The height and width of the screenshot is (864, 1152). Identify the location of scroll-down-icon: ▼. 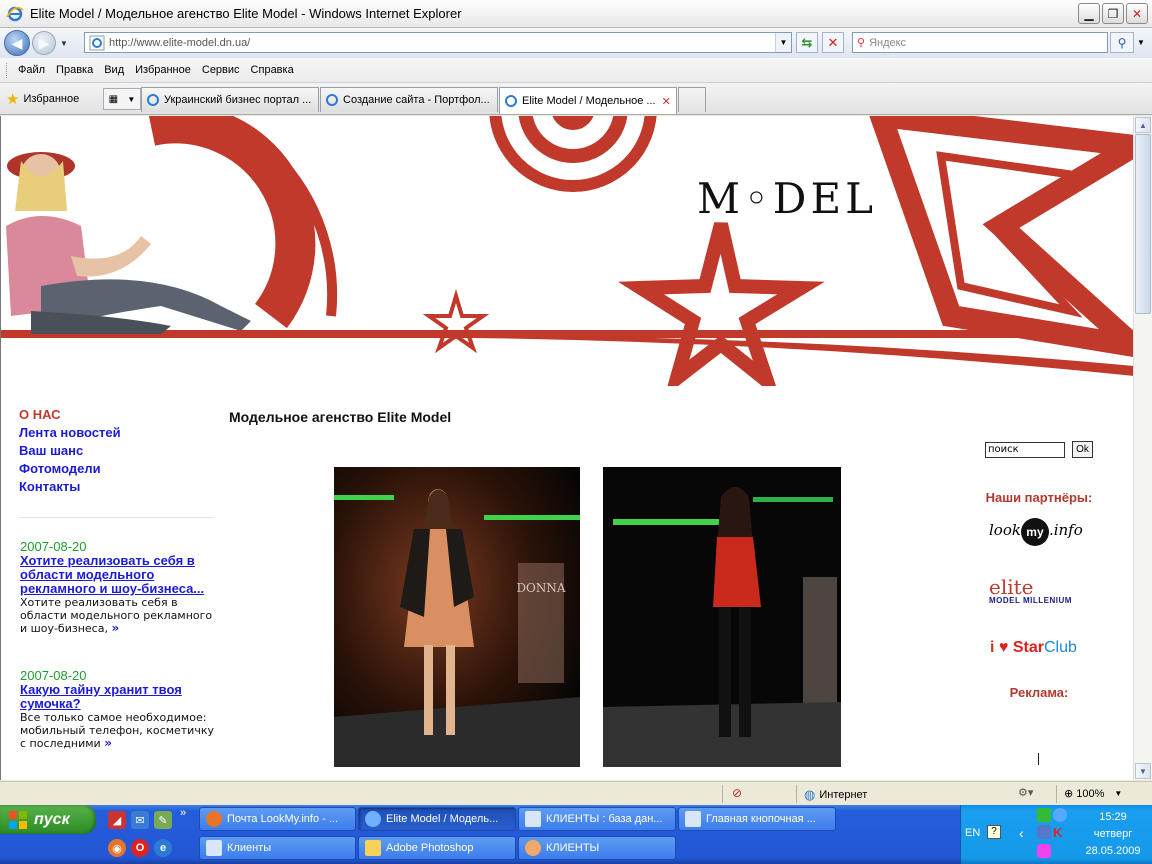
(1143, 771).